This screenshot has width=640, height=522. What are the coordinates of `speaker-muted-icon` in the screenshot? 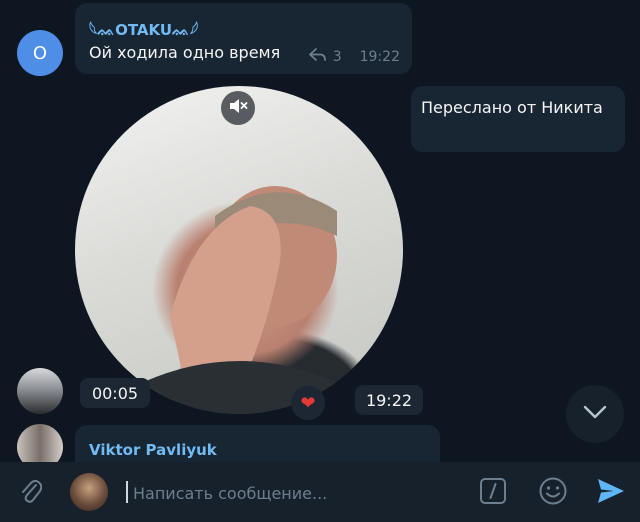 It's located at (238, 108).